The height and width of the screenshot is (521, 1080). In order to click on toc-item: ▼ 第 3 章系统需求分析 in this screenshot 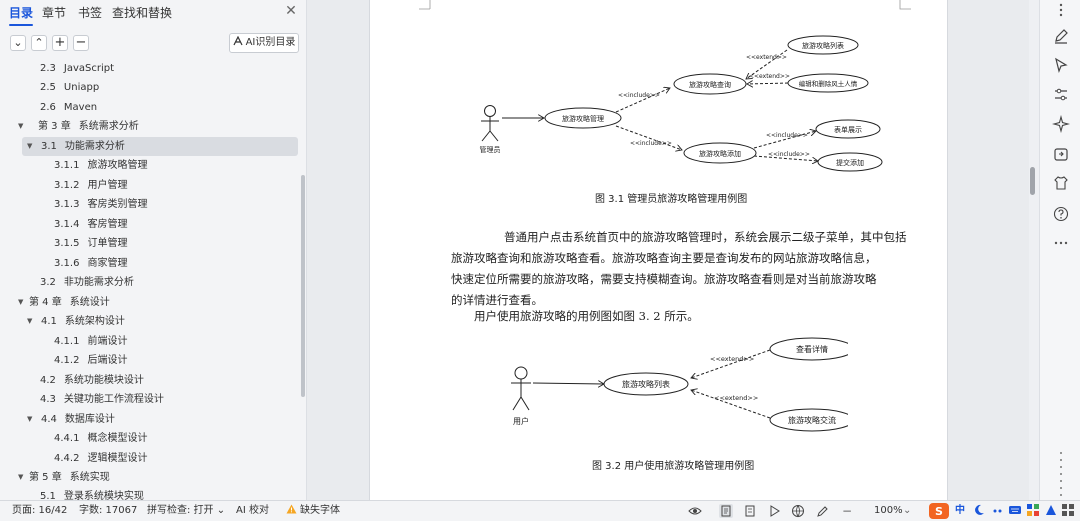, I will do `click(78, 126)`.